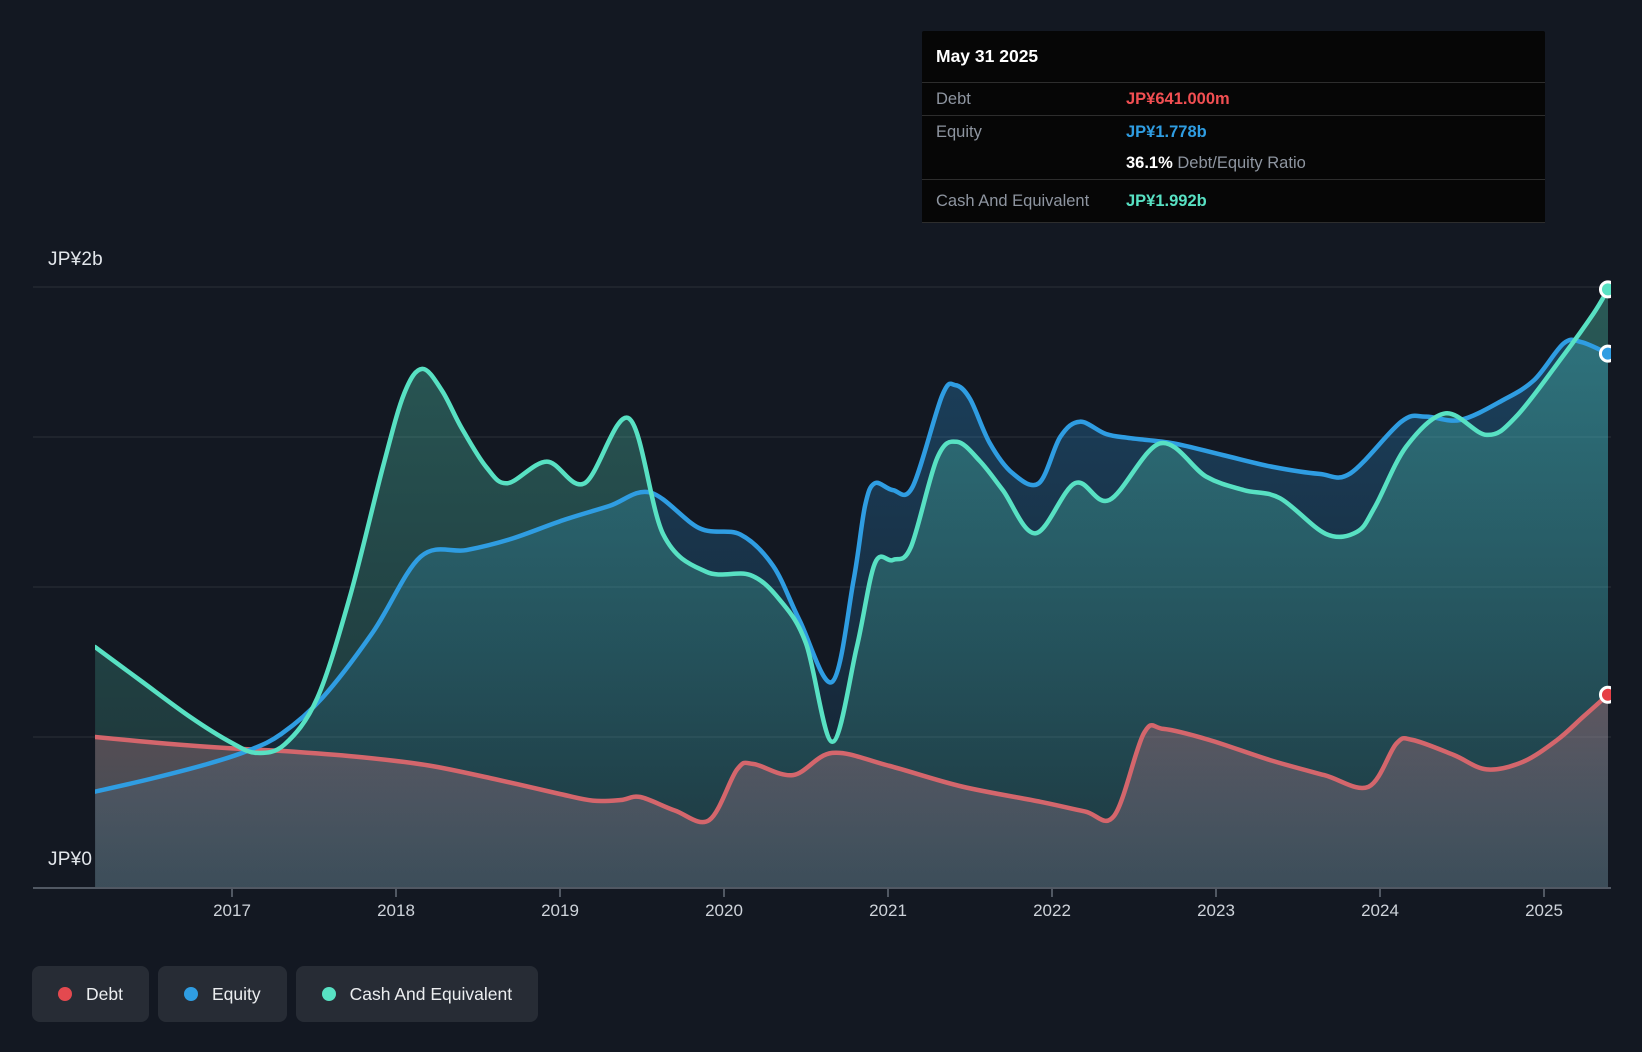 Image resolution: width=1642 pixels, height=1052 pixels. Describe the element at coordinates (1606, 353) in the screenshot. I see `end-marker-equity` at that location.